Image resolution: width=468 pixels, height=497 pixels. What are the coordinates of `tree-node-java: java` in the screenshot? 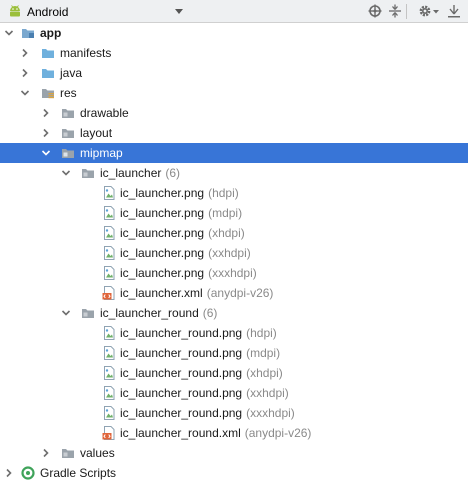 It's located at (234, 73).